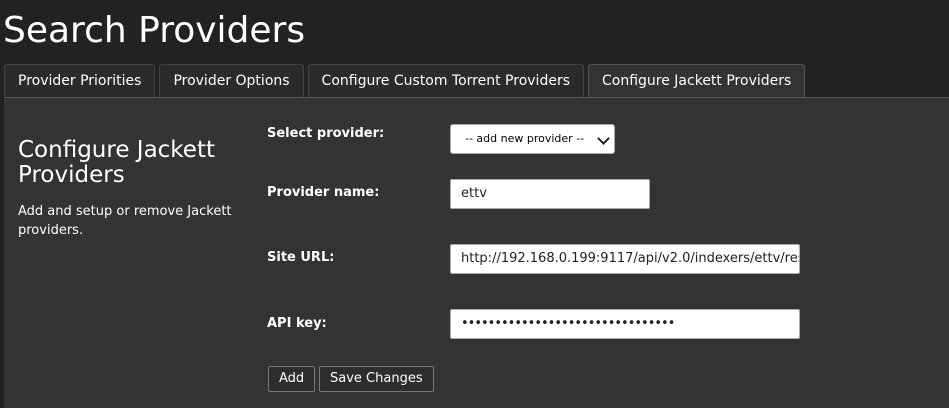 The height and width of the screenshot is (408, 949). I want to click on save-changes-button: Save Changes, so click(376, 379).